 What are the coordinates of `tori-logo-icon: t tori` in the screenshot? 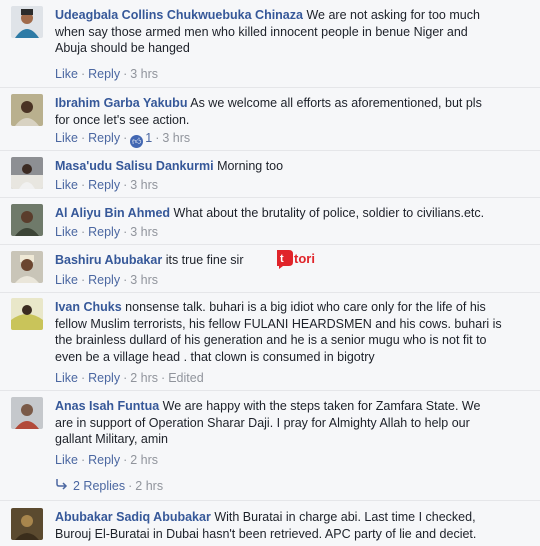 It's located at (297, 259).